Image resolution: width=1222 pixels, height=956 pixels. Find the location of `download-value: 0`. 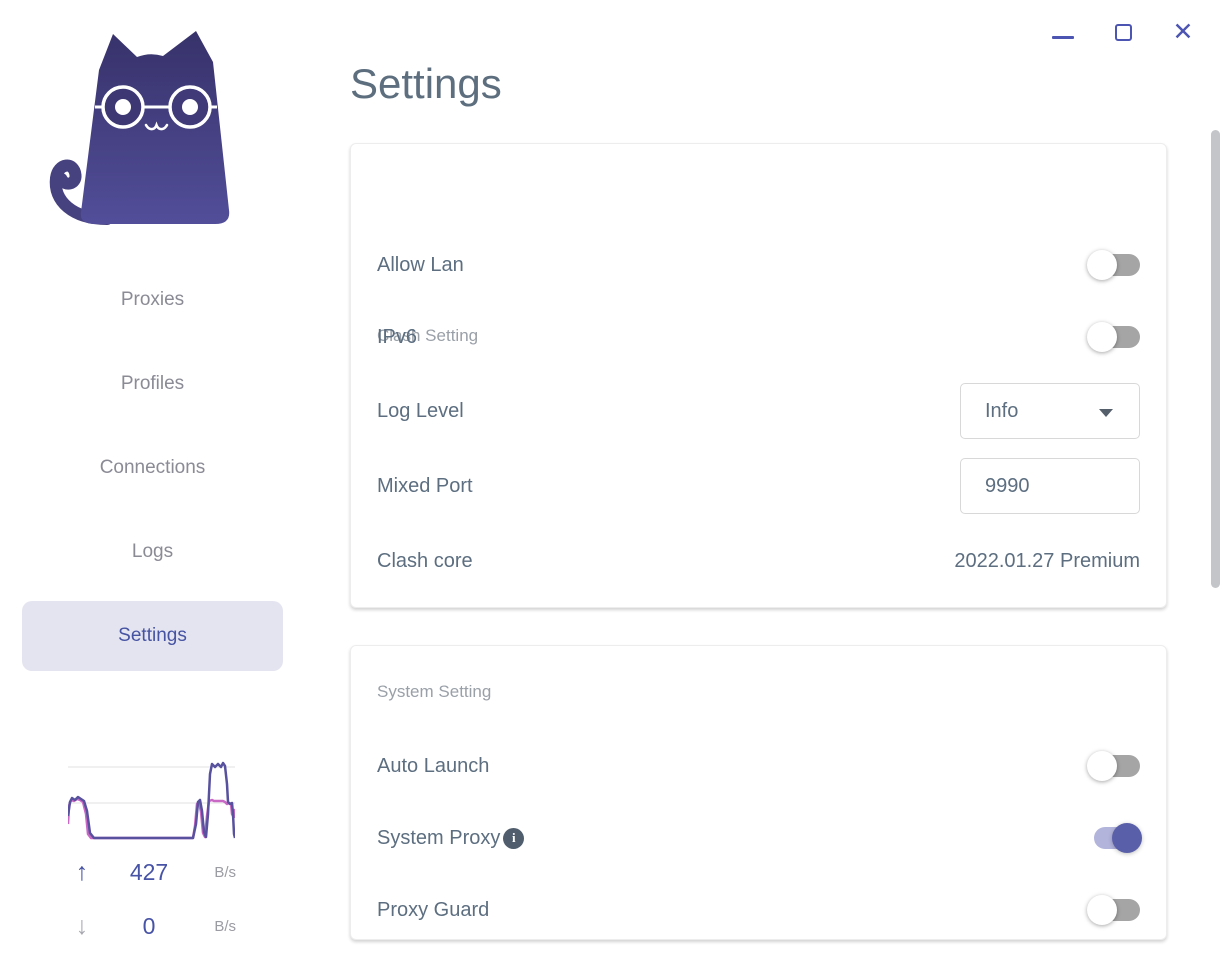

download-value: 0 is located at coordinates (149, 926).